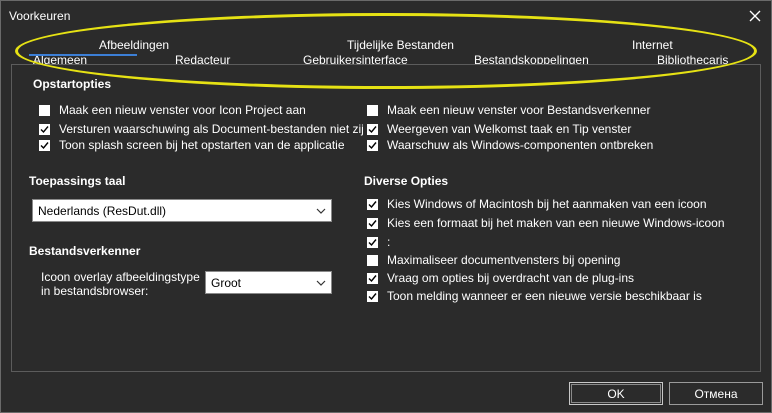  I want to click on window-title: Voorkeuren, so click(40, 16).